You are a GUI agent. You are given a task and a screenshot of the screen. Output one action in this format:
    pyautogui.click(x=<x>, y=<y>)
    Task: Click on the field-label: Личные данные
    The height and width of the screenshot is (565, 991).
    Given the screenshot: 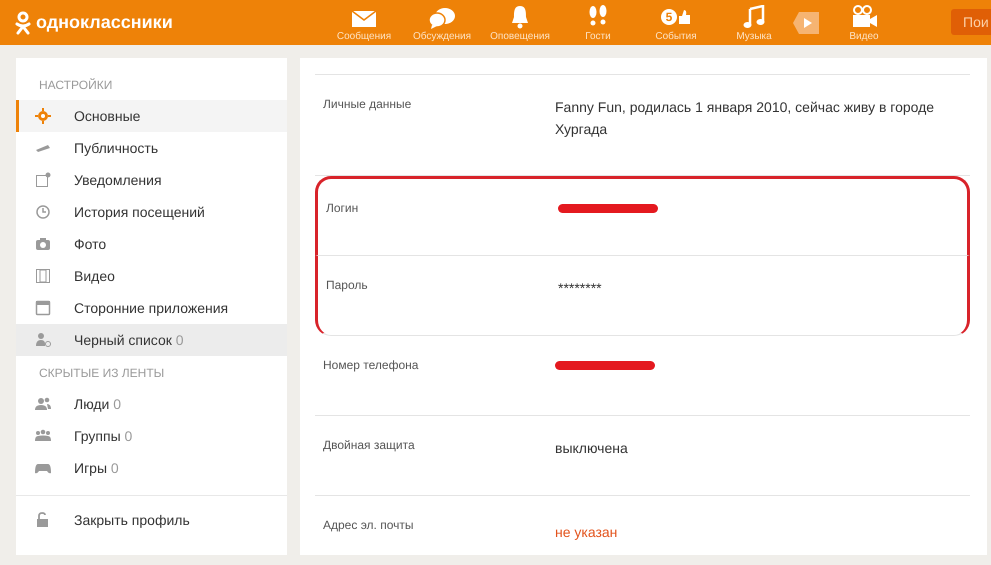 What is the action you would take?
    pyautogui.click(x=367, y=105)
    